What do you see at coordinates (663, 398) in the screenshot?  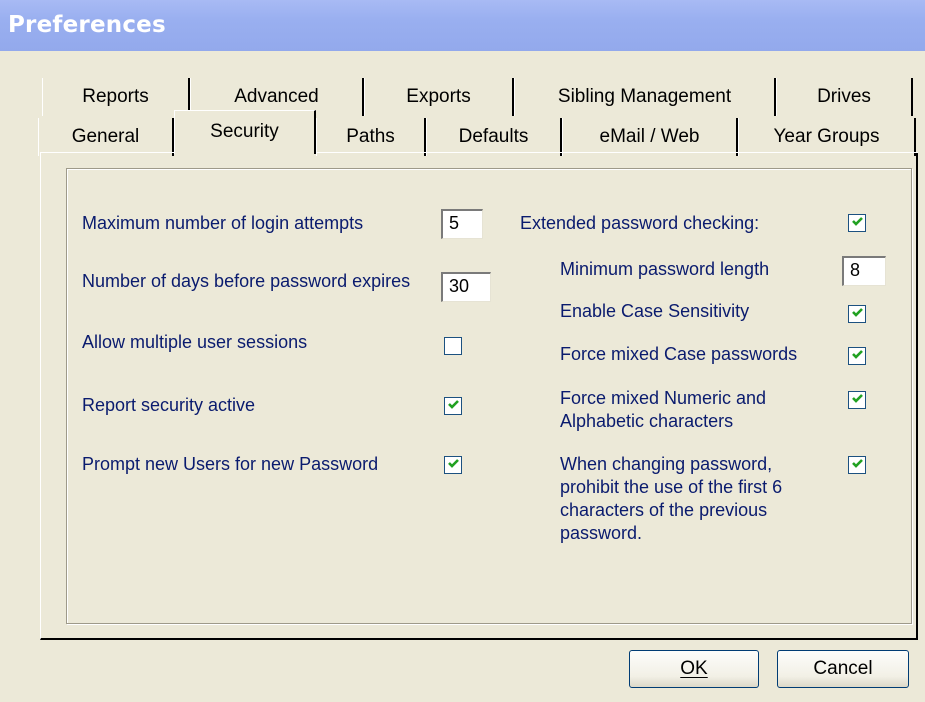 I see `mixed-numeric-label-line1: Force mixed Numeric and` at bounding box center [663, 398].